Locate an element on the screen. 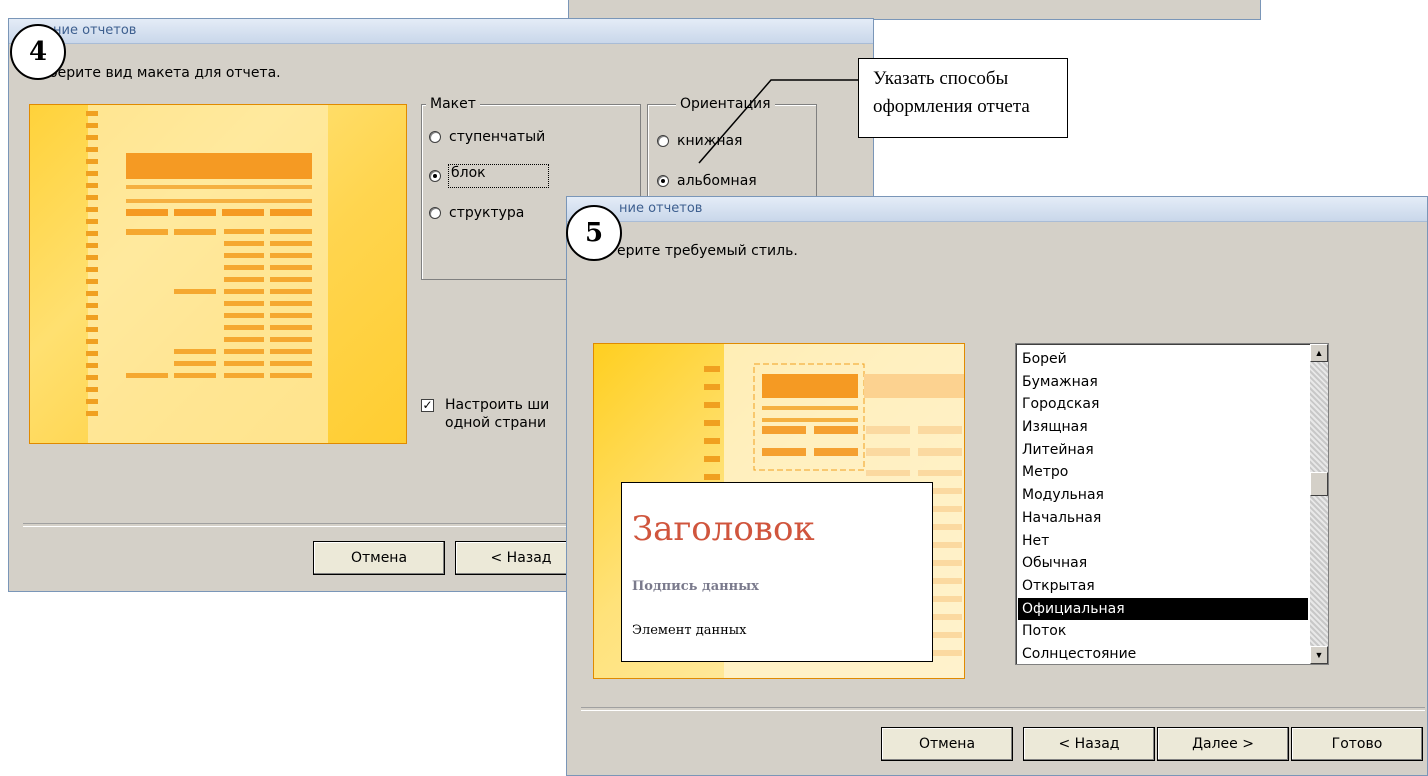 Image resolution: width=1428 pixels, height=776 pixels. style-list-item: Борей is located at coordinates (1163, 359).